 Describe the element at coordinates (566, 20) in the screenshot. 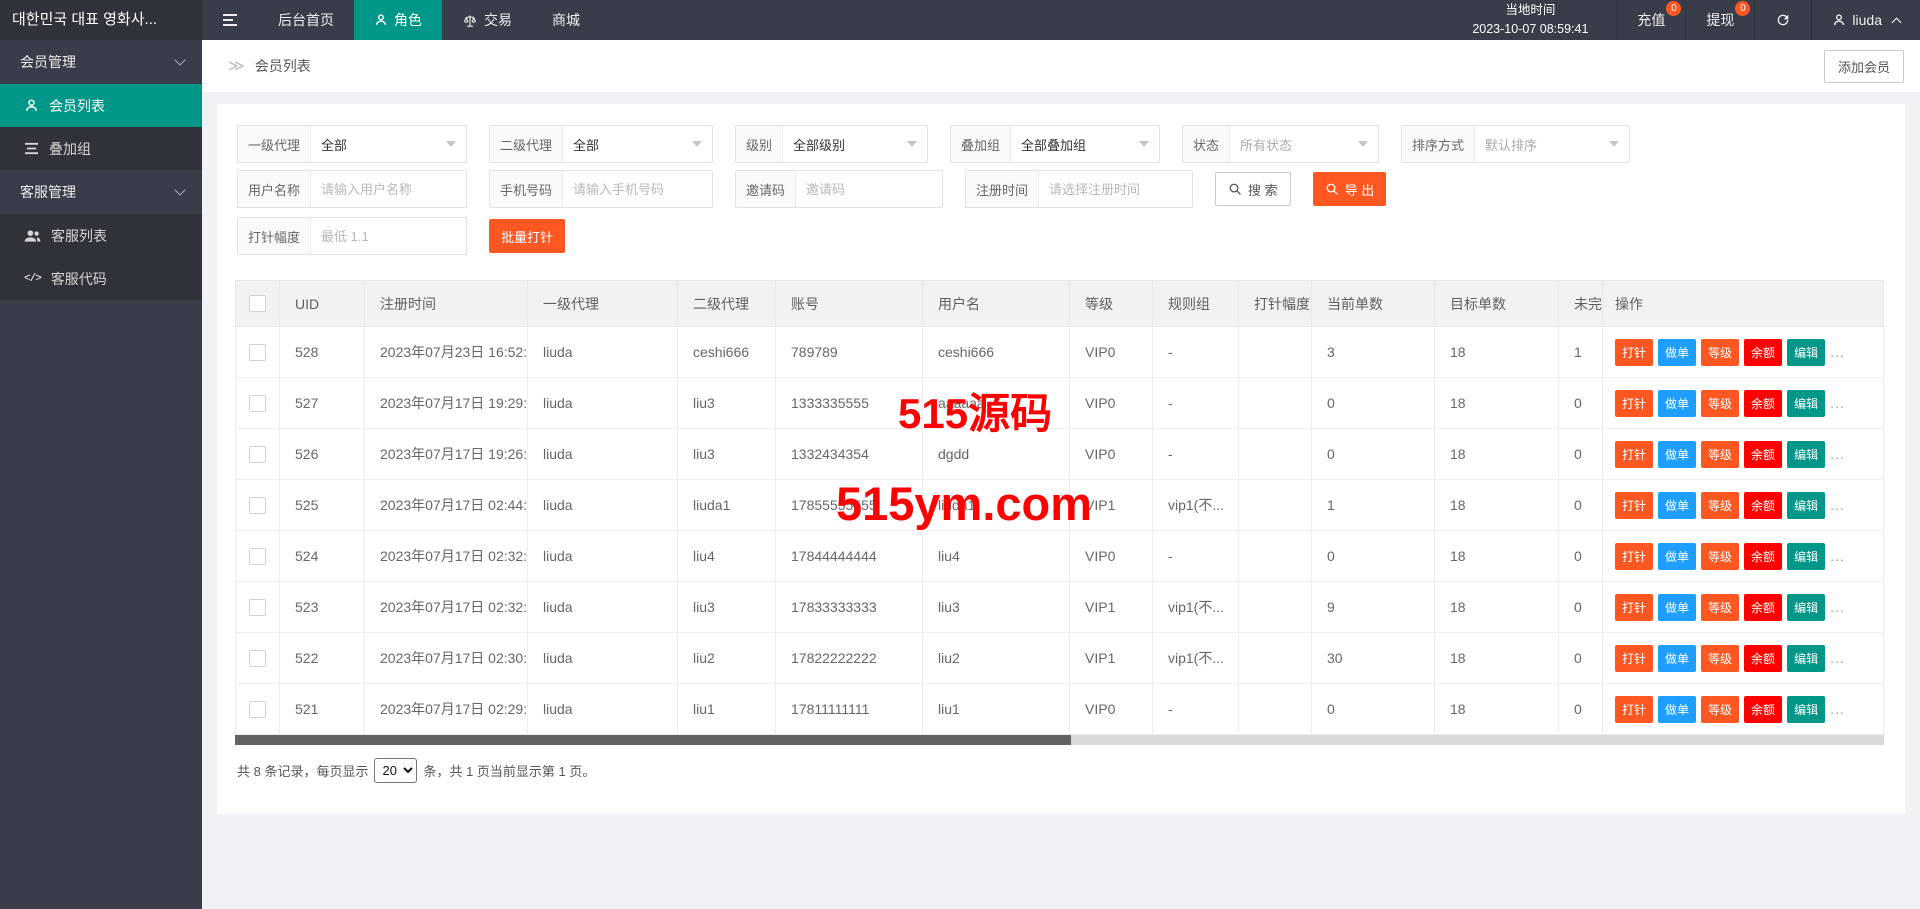

I see `nav-item-mall: 商城` at that location.